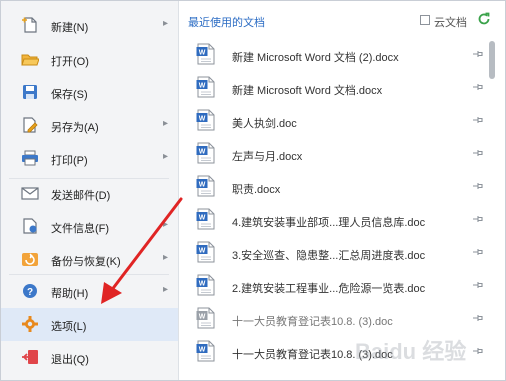 This screenshot has height=381, width=506. What do you see at coordinates (264, 124) in the screenshot?
I see `file-name: 美人执剑.doc` at bounding box center [264, 124].